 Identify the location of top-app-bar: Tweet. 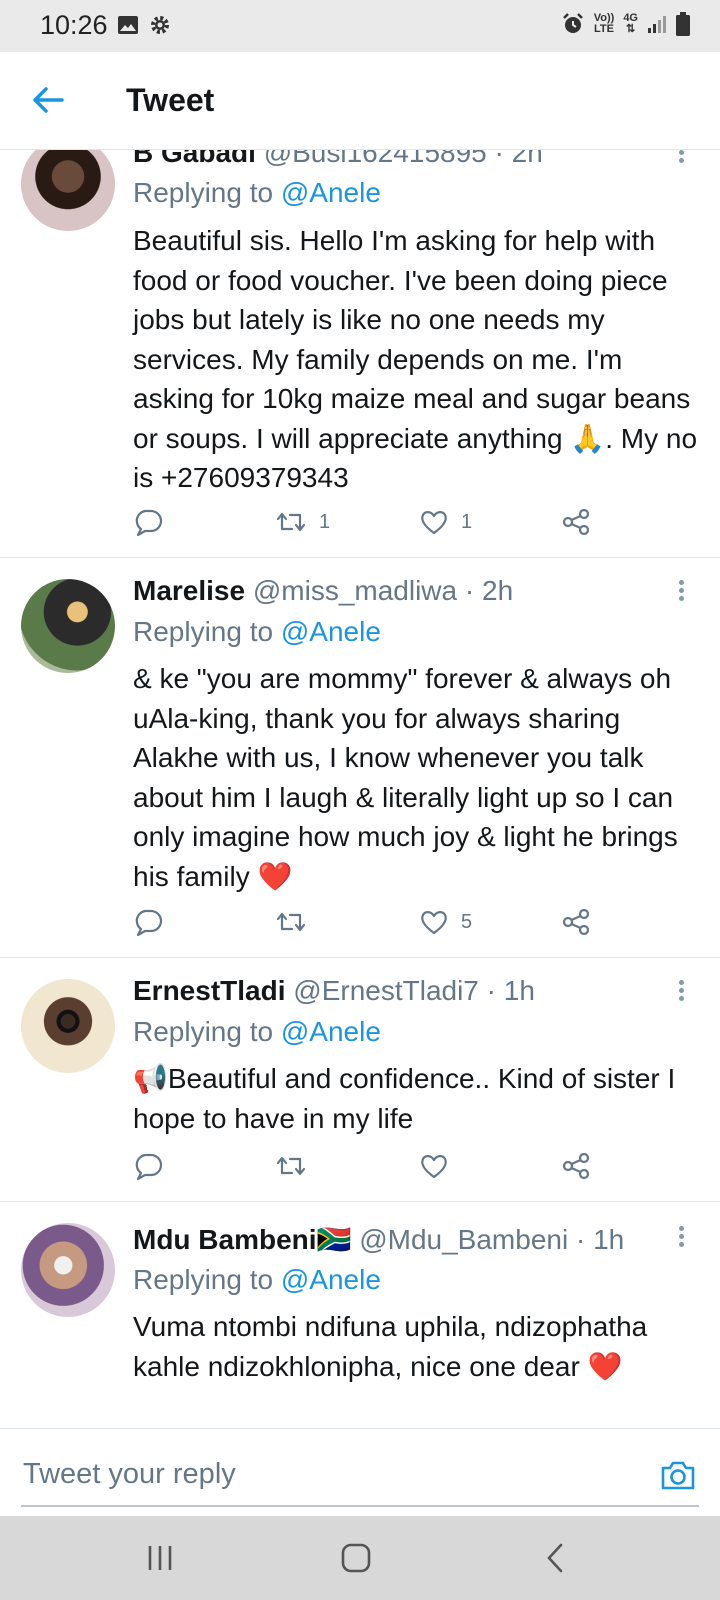
(360, 101).